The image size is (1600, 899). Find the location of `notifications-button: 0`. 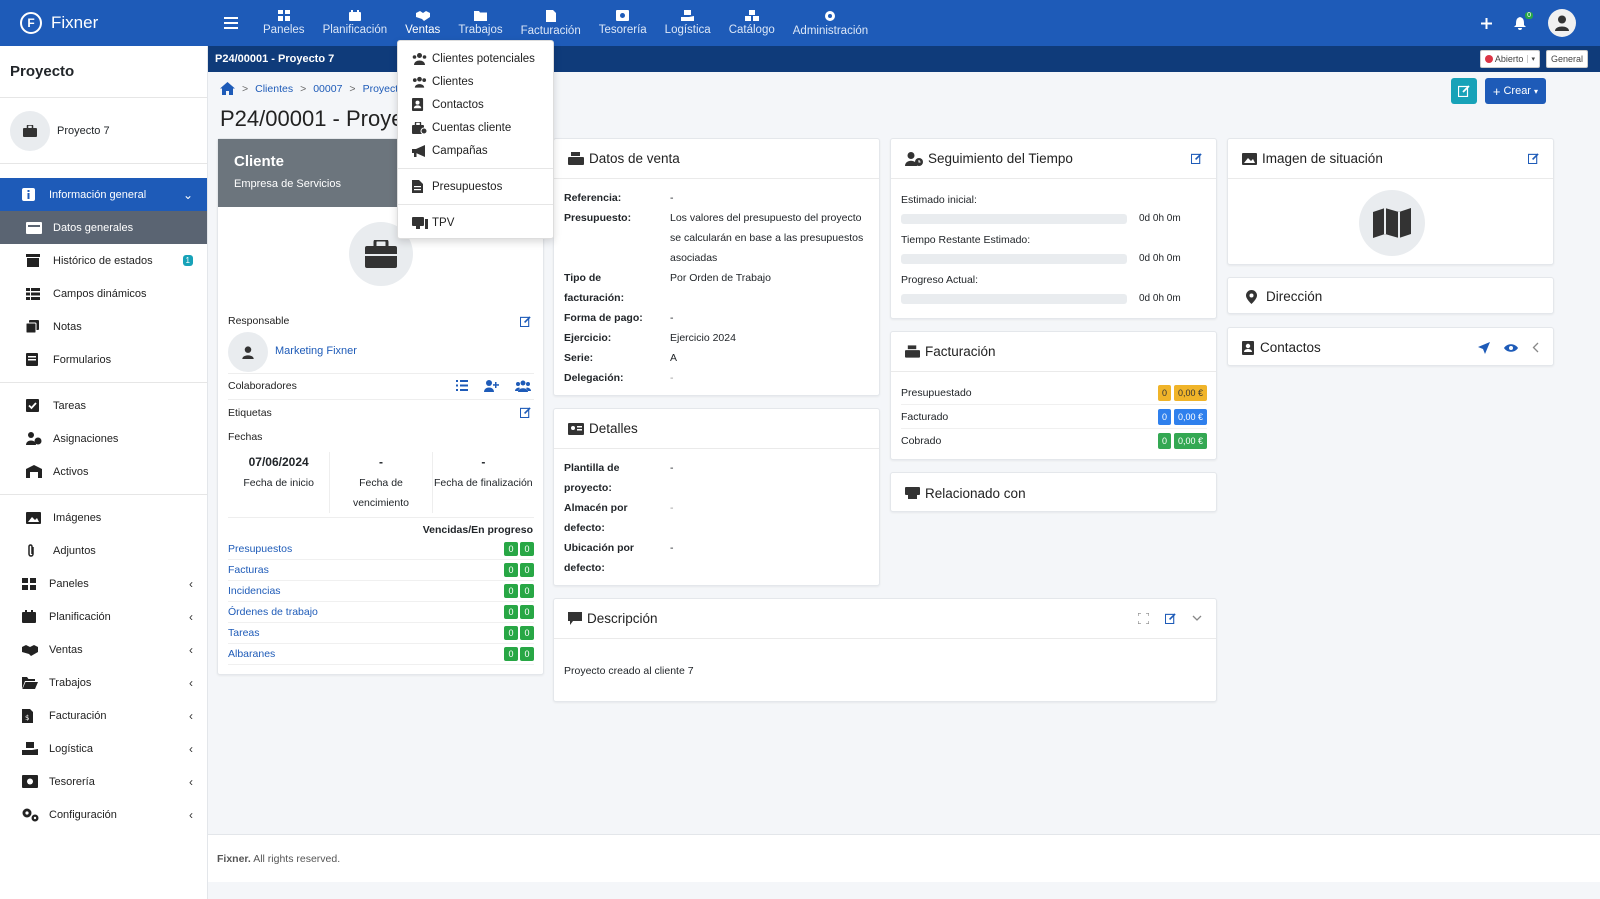

notifications-button: 0 is located at coordinates (1523, 20).